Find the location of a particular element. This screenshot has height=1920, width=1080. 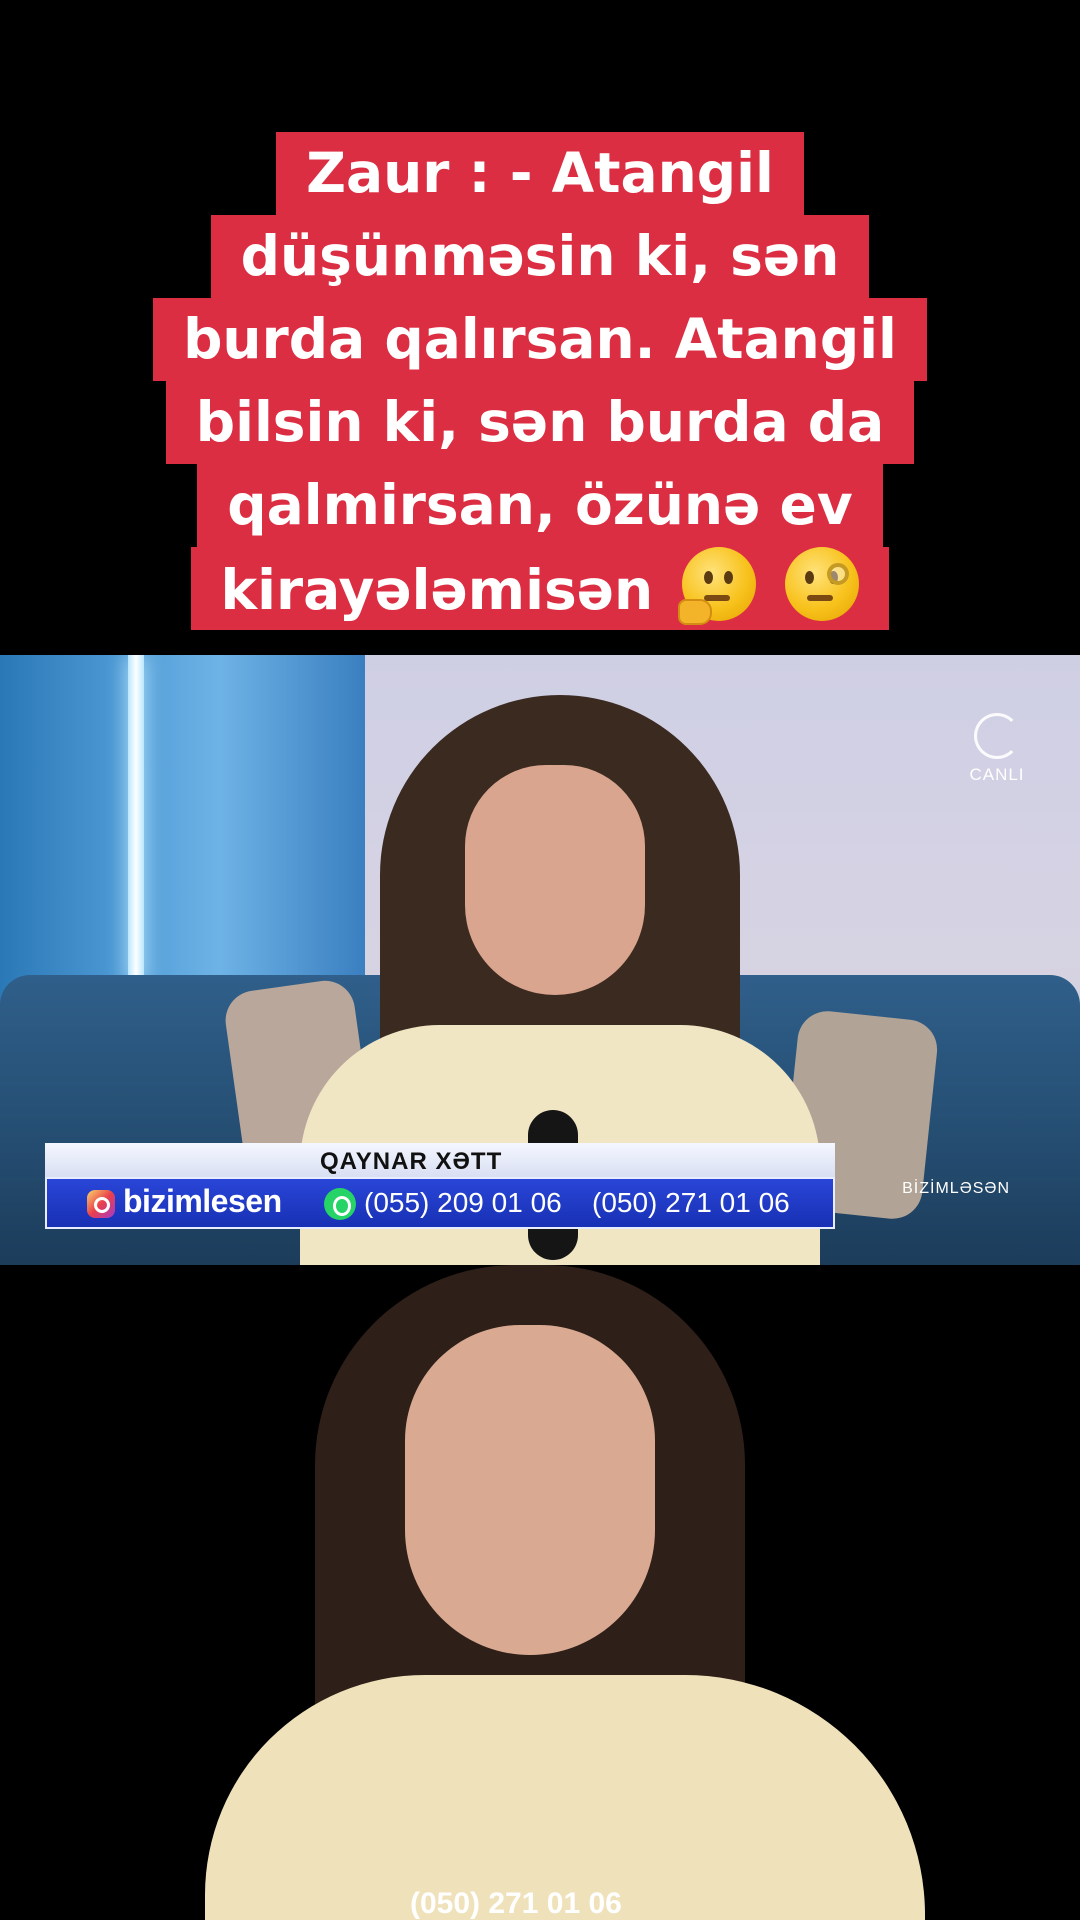

whatsapp-icon is located at coordinates (340, 1204).